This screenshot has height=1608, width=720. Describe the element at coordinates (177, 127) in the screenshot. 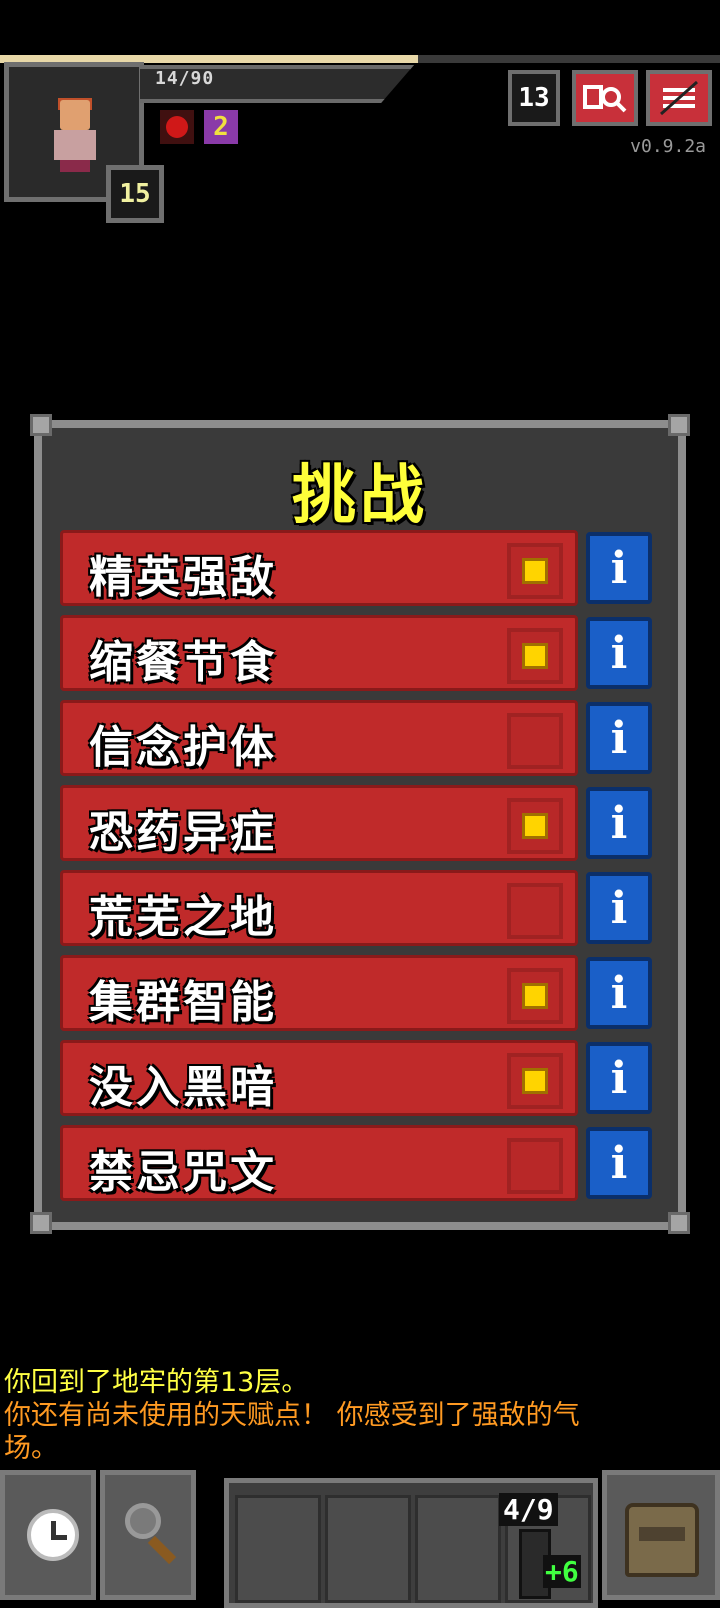

I see `bleeding-icon` at that location.